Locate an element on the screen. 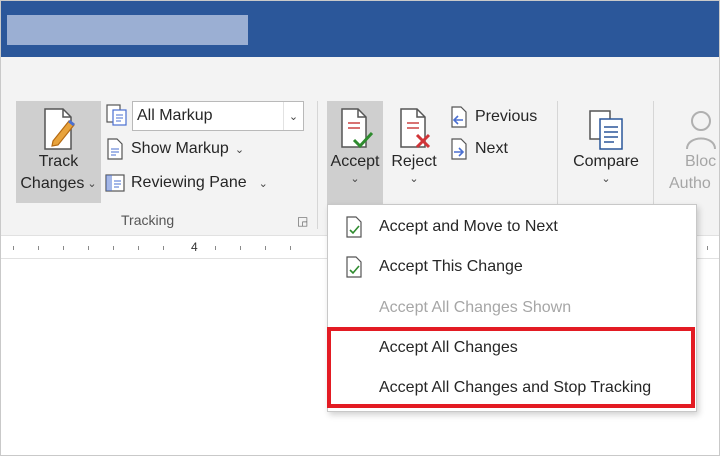  document-x-icon is located at coordinates (414, 129).